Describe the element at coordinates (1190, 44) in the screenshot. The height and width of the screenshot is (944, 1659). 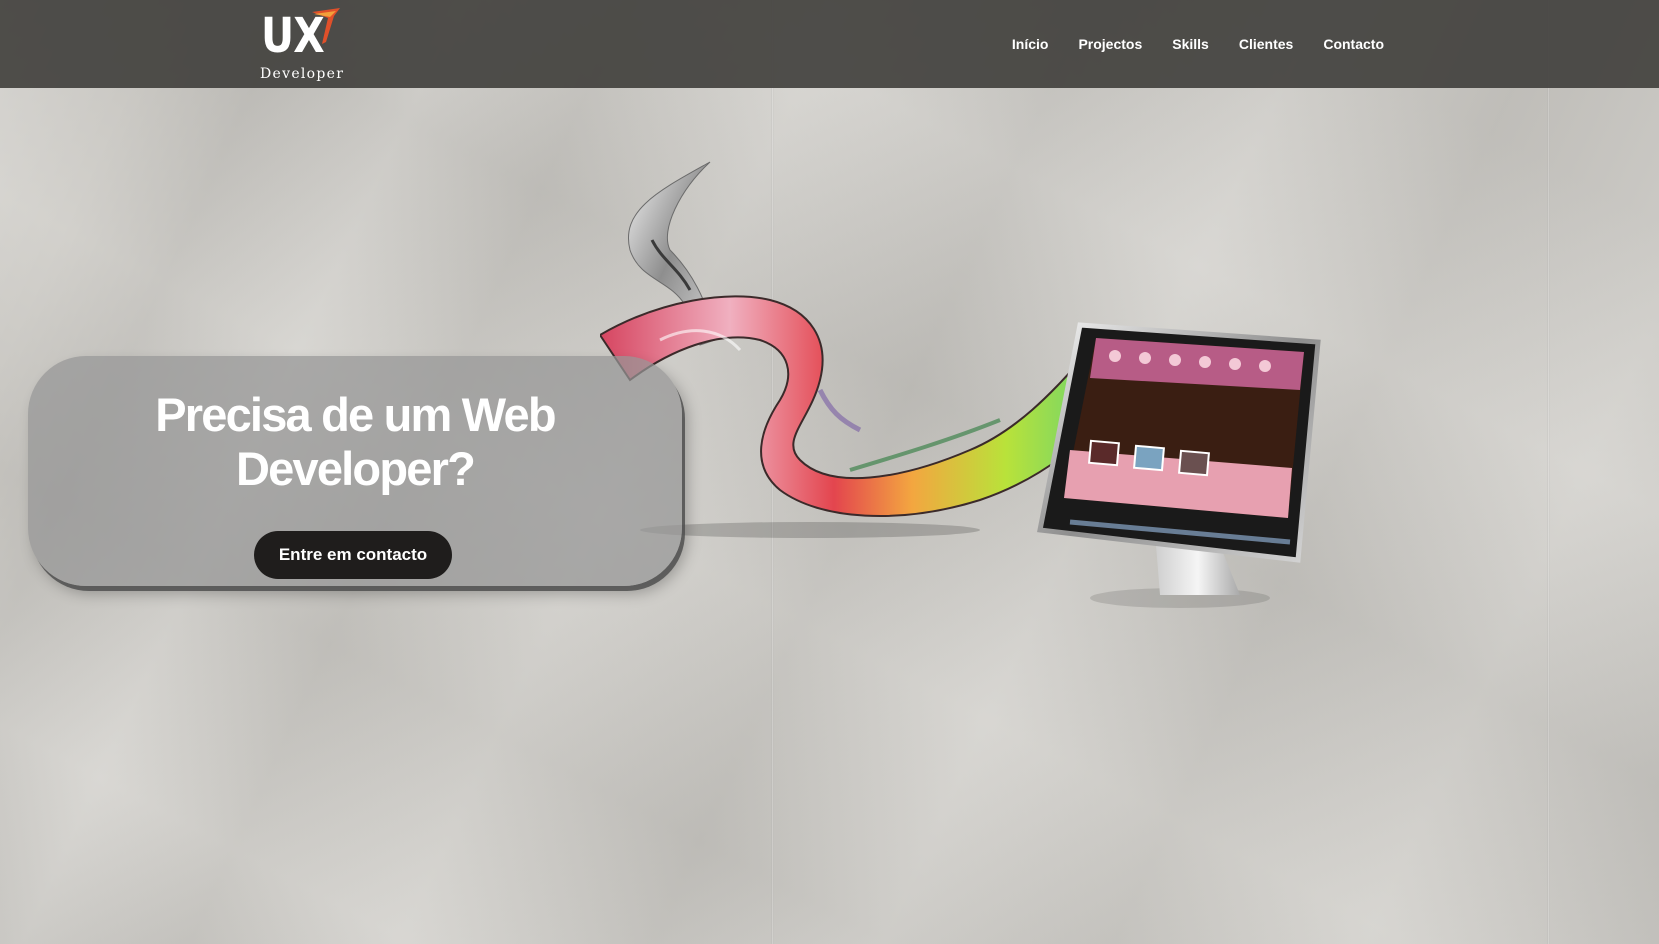
I see `nav-item-skills: Skills` at that location.